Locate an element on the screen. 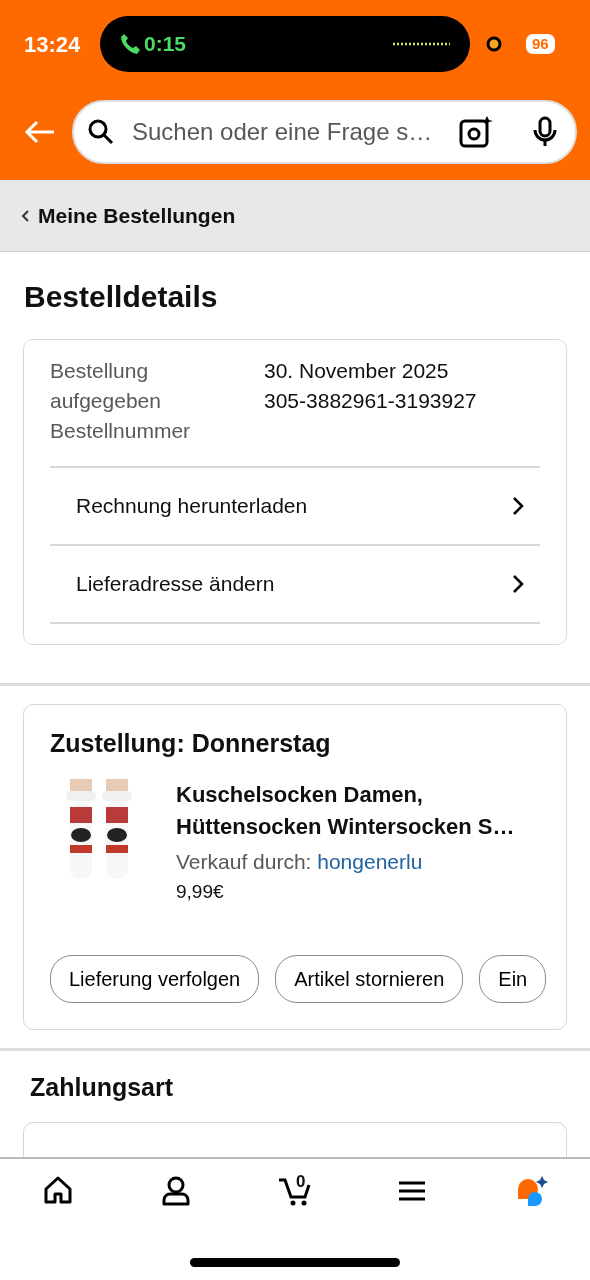 The height and width of the screenshot is (1280, 590). recording-dot-icon is located at coordinates (494, 44).